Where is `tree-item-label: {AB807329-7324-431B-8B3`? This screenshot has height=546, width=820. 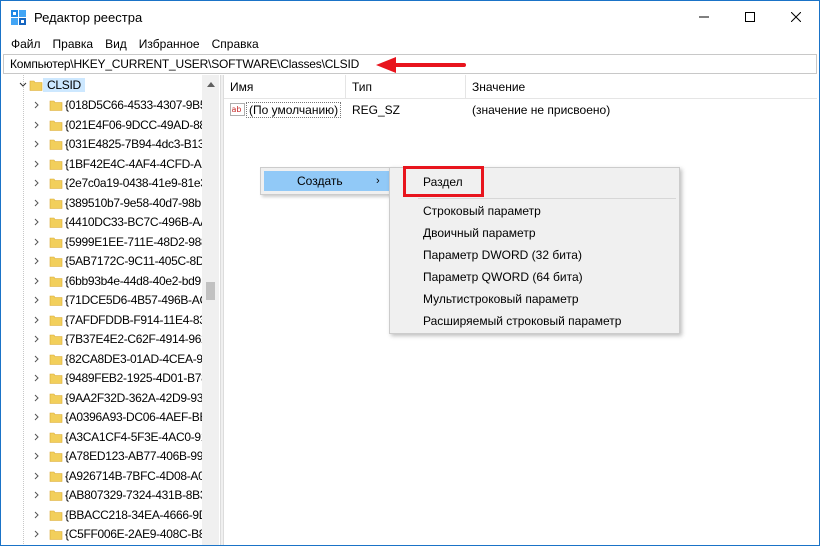 tree-item-label: {AB807329-7324-431B-8B3 is located at coordinates (136, 495).